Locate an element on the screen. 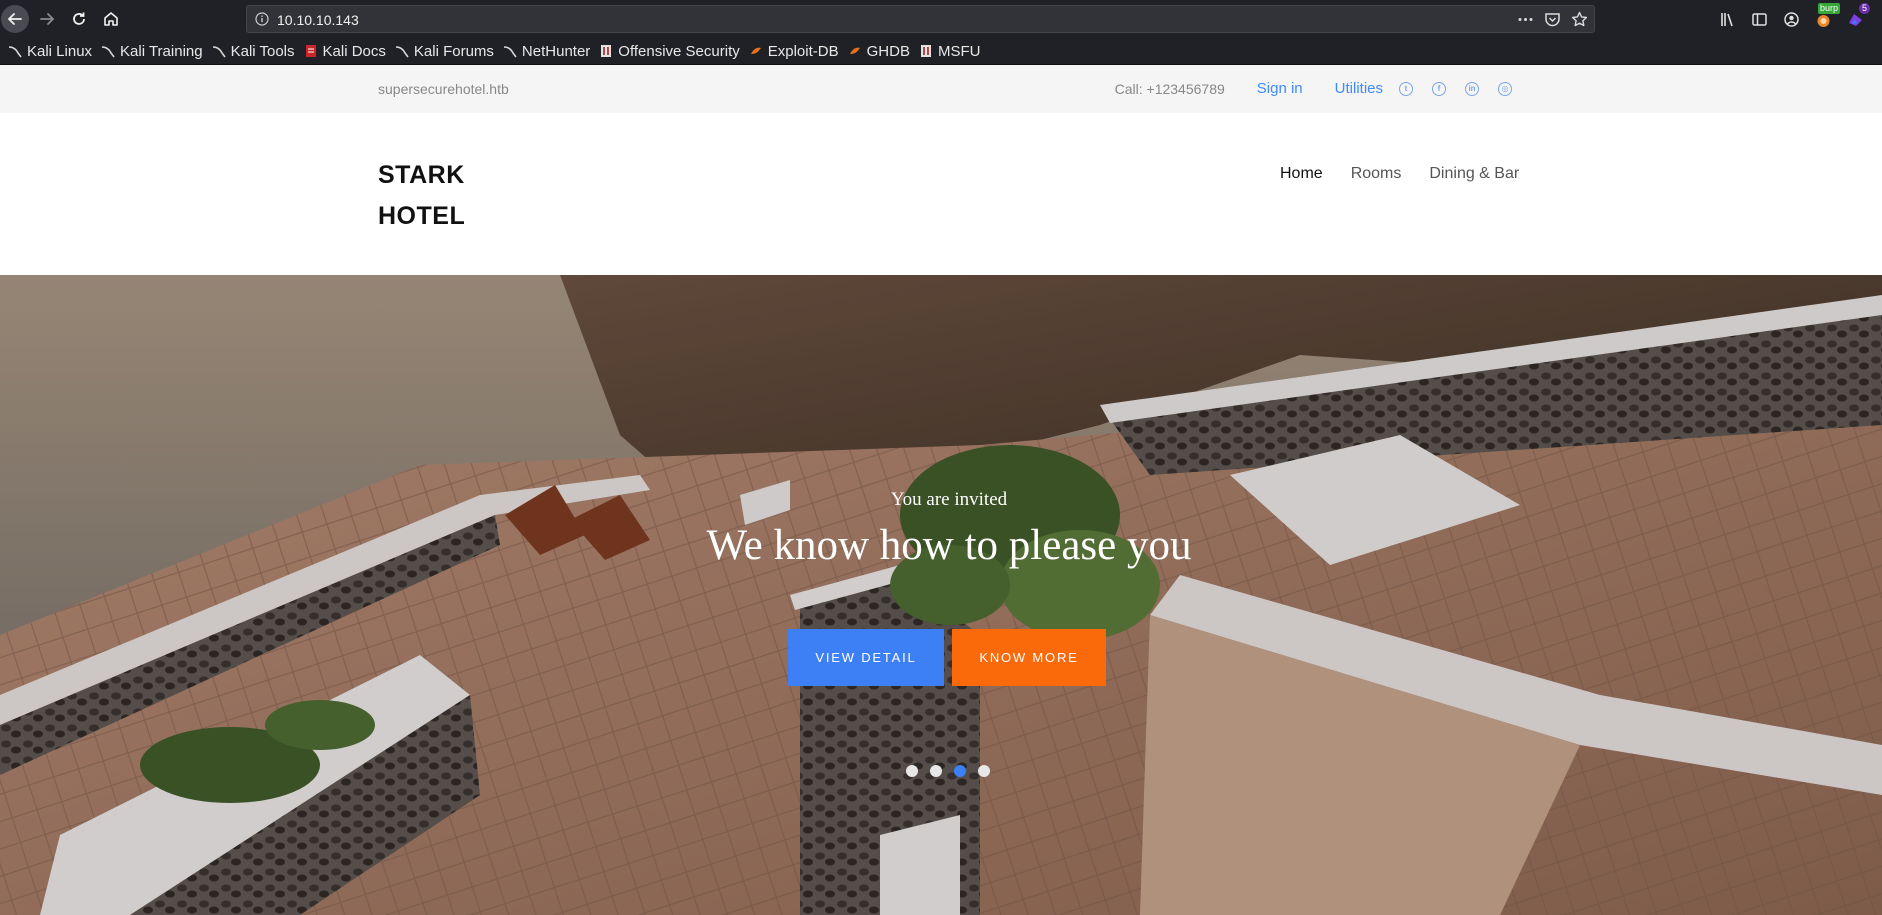 The width and height of the screenshot is (1882, 915). bookmark-kali-training: Kali Training is located at coordinates (153, 51).